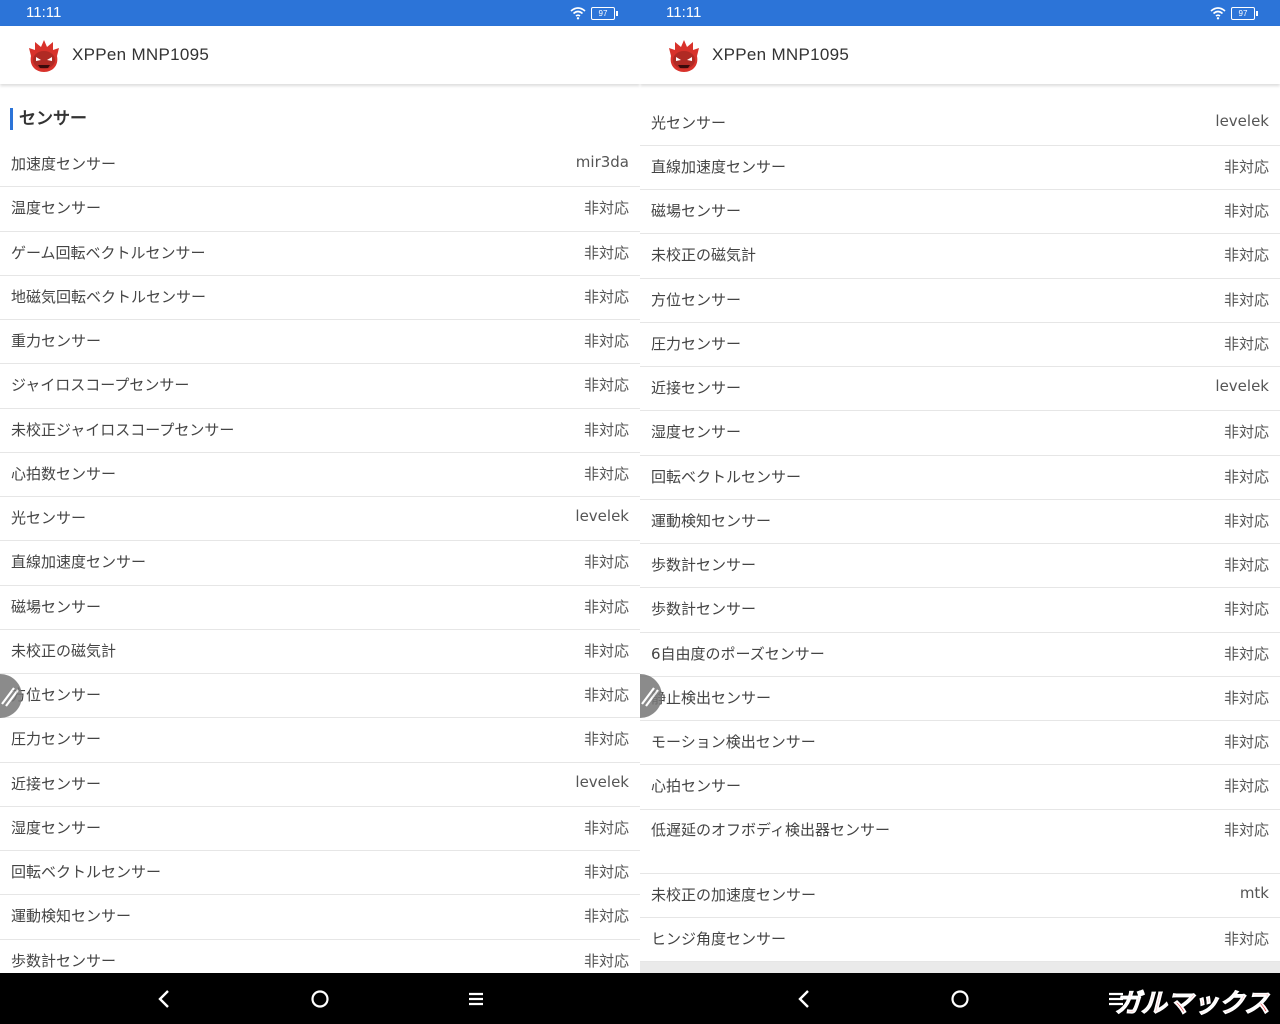 The image size is (1280, 1024). I want to click on table-row: 加速度センサー mir3da, so click(320, 165).